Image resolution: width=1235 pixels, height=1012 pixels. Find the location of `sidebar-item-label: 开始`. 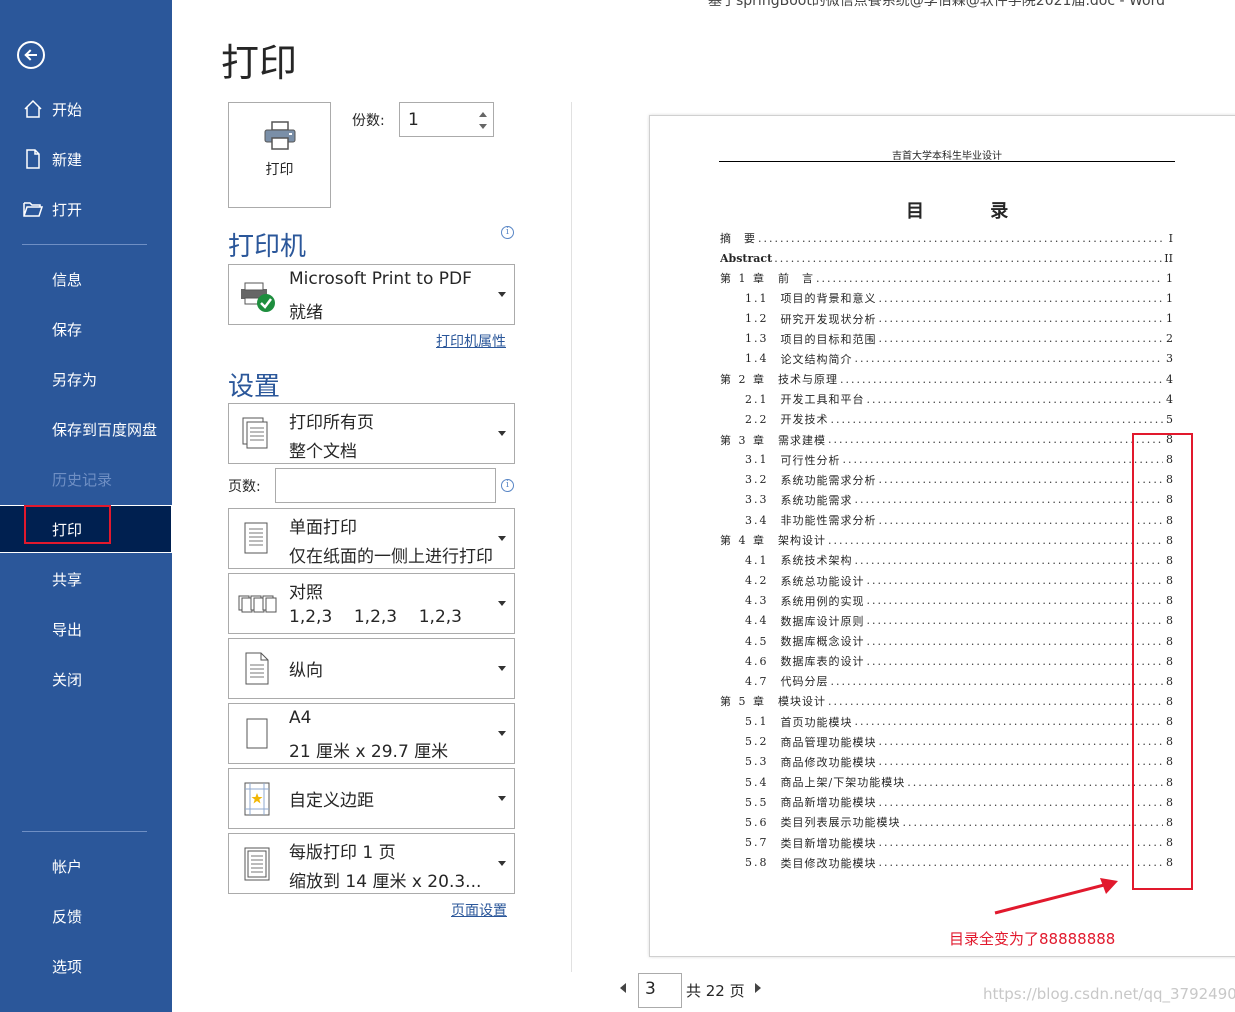

sidebar-item-label: 开始 is located at coordinates (67, 109).